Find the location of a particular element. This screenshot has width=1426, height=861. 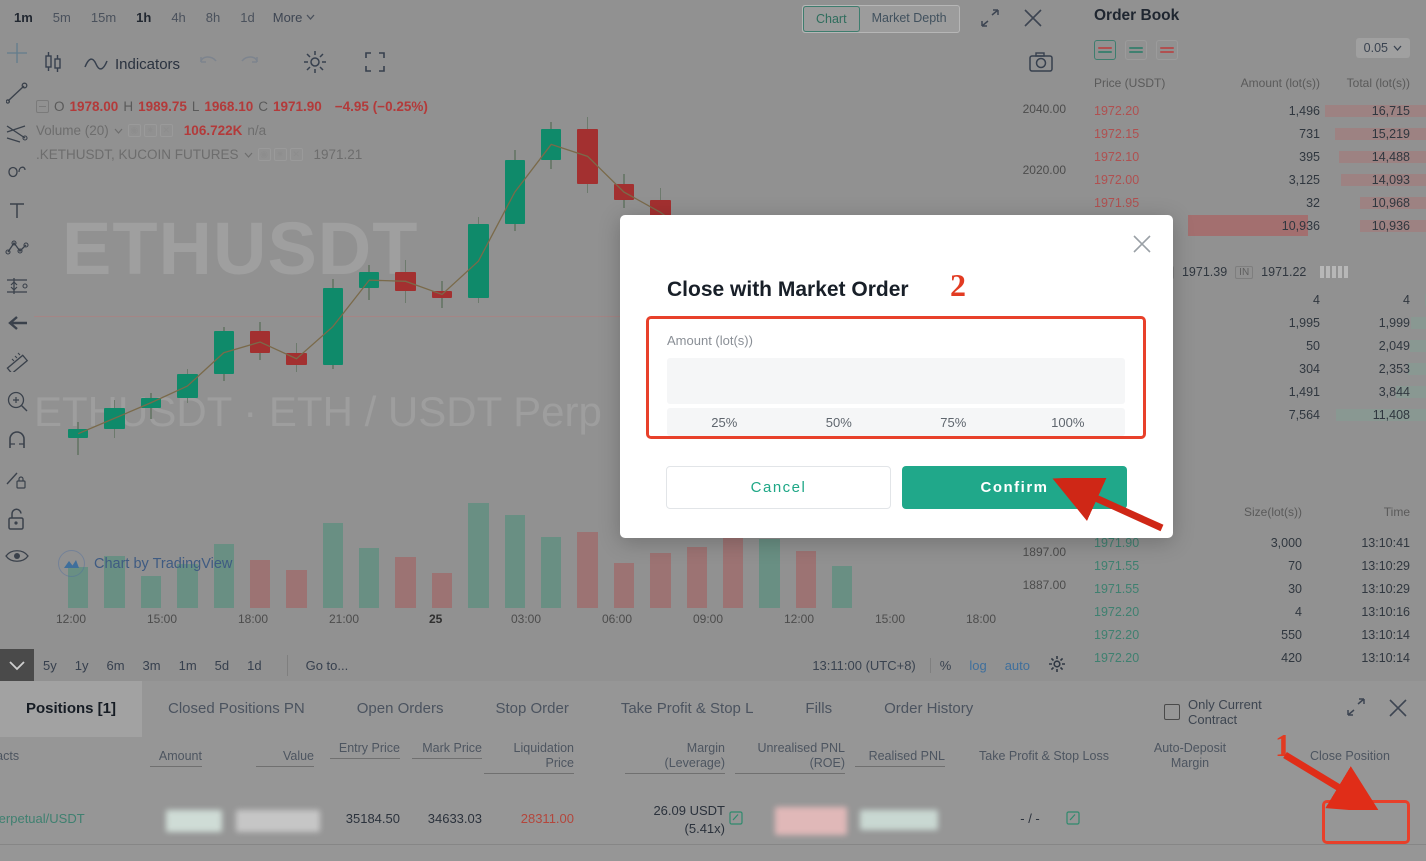

percent-25-button: 25% is located at coordinates (724, 422).